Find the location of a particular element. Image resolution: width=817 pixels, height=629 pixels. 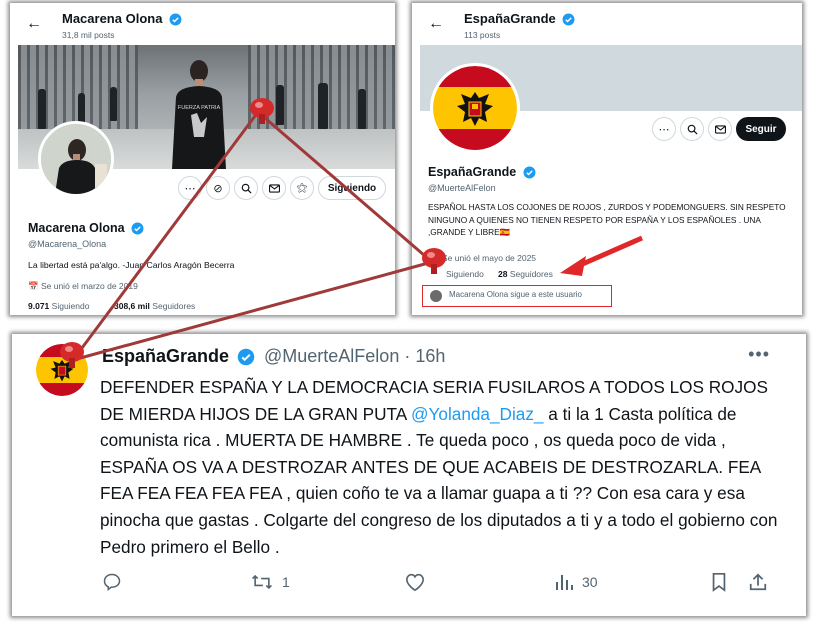

share-button is located at coordinates (758, 582).